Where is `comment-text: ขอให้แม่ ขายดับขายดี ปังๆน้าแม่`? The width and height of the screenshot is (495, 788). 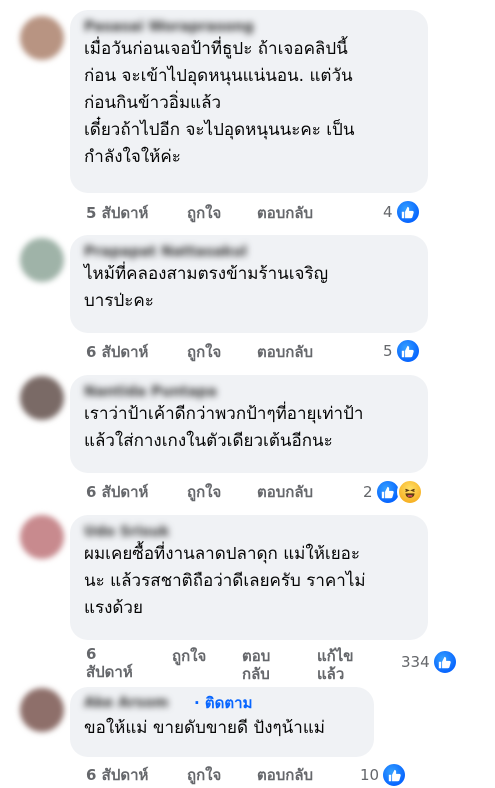 comment-text: ขอให้แม่ ขายดับขายดี ปังๆน้าแม่ is located at coordinates (222, 728).